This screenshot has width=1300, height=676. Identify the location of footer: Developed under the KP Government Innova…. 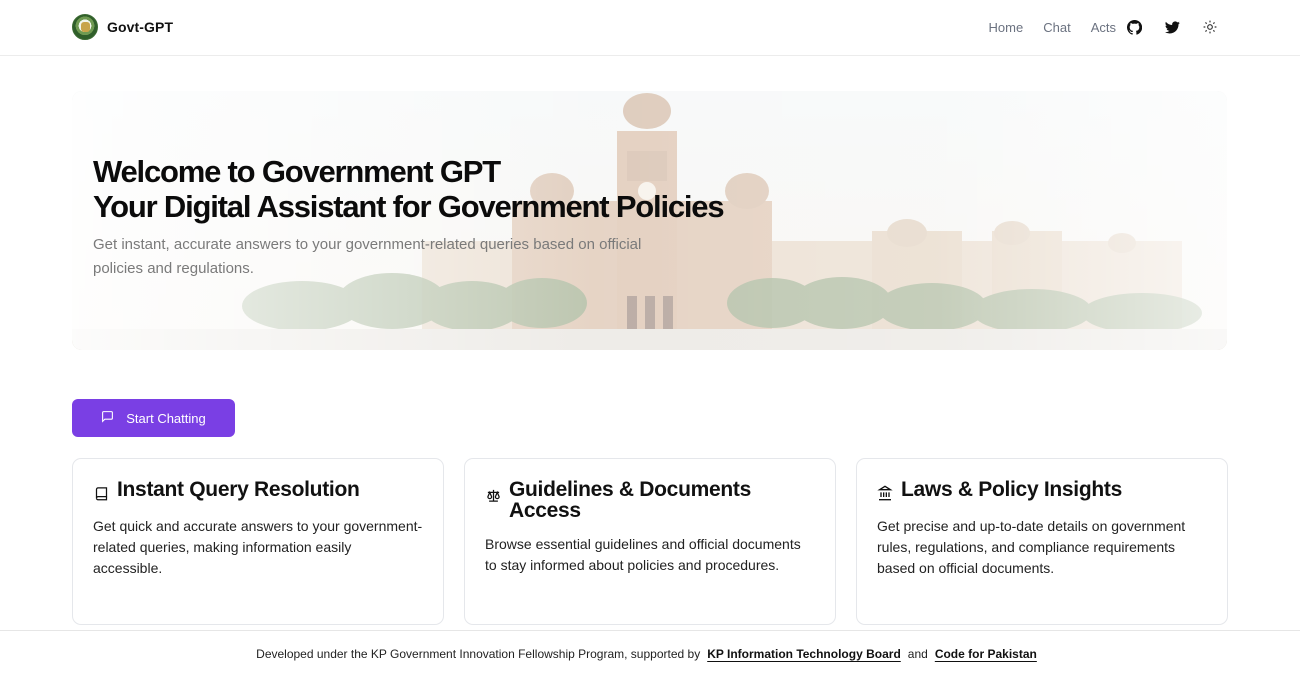
(650, 653).